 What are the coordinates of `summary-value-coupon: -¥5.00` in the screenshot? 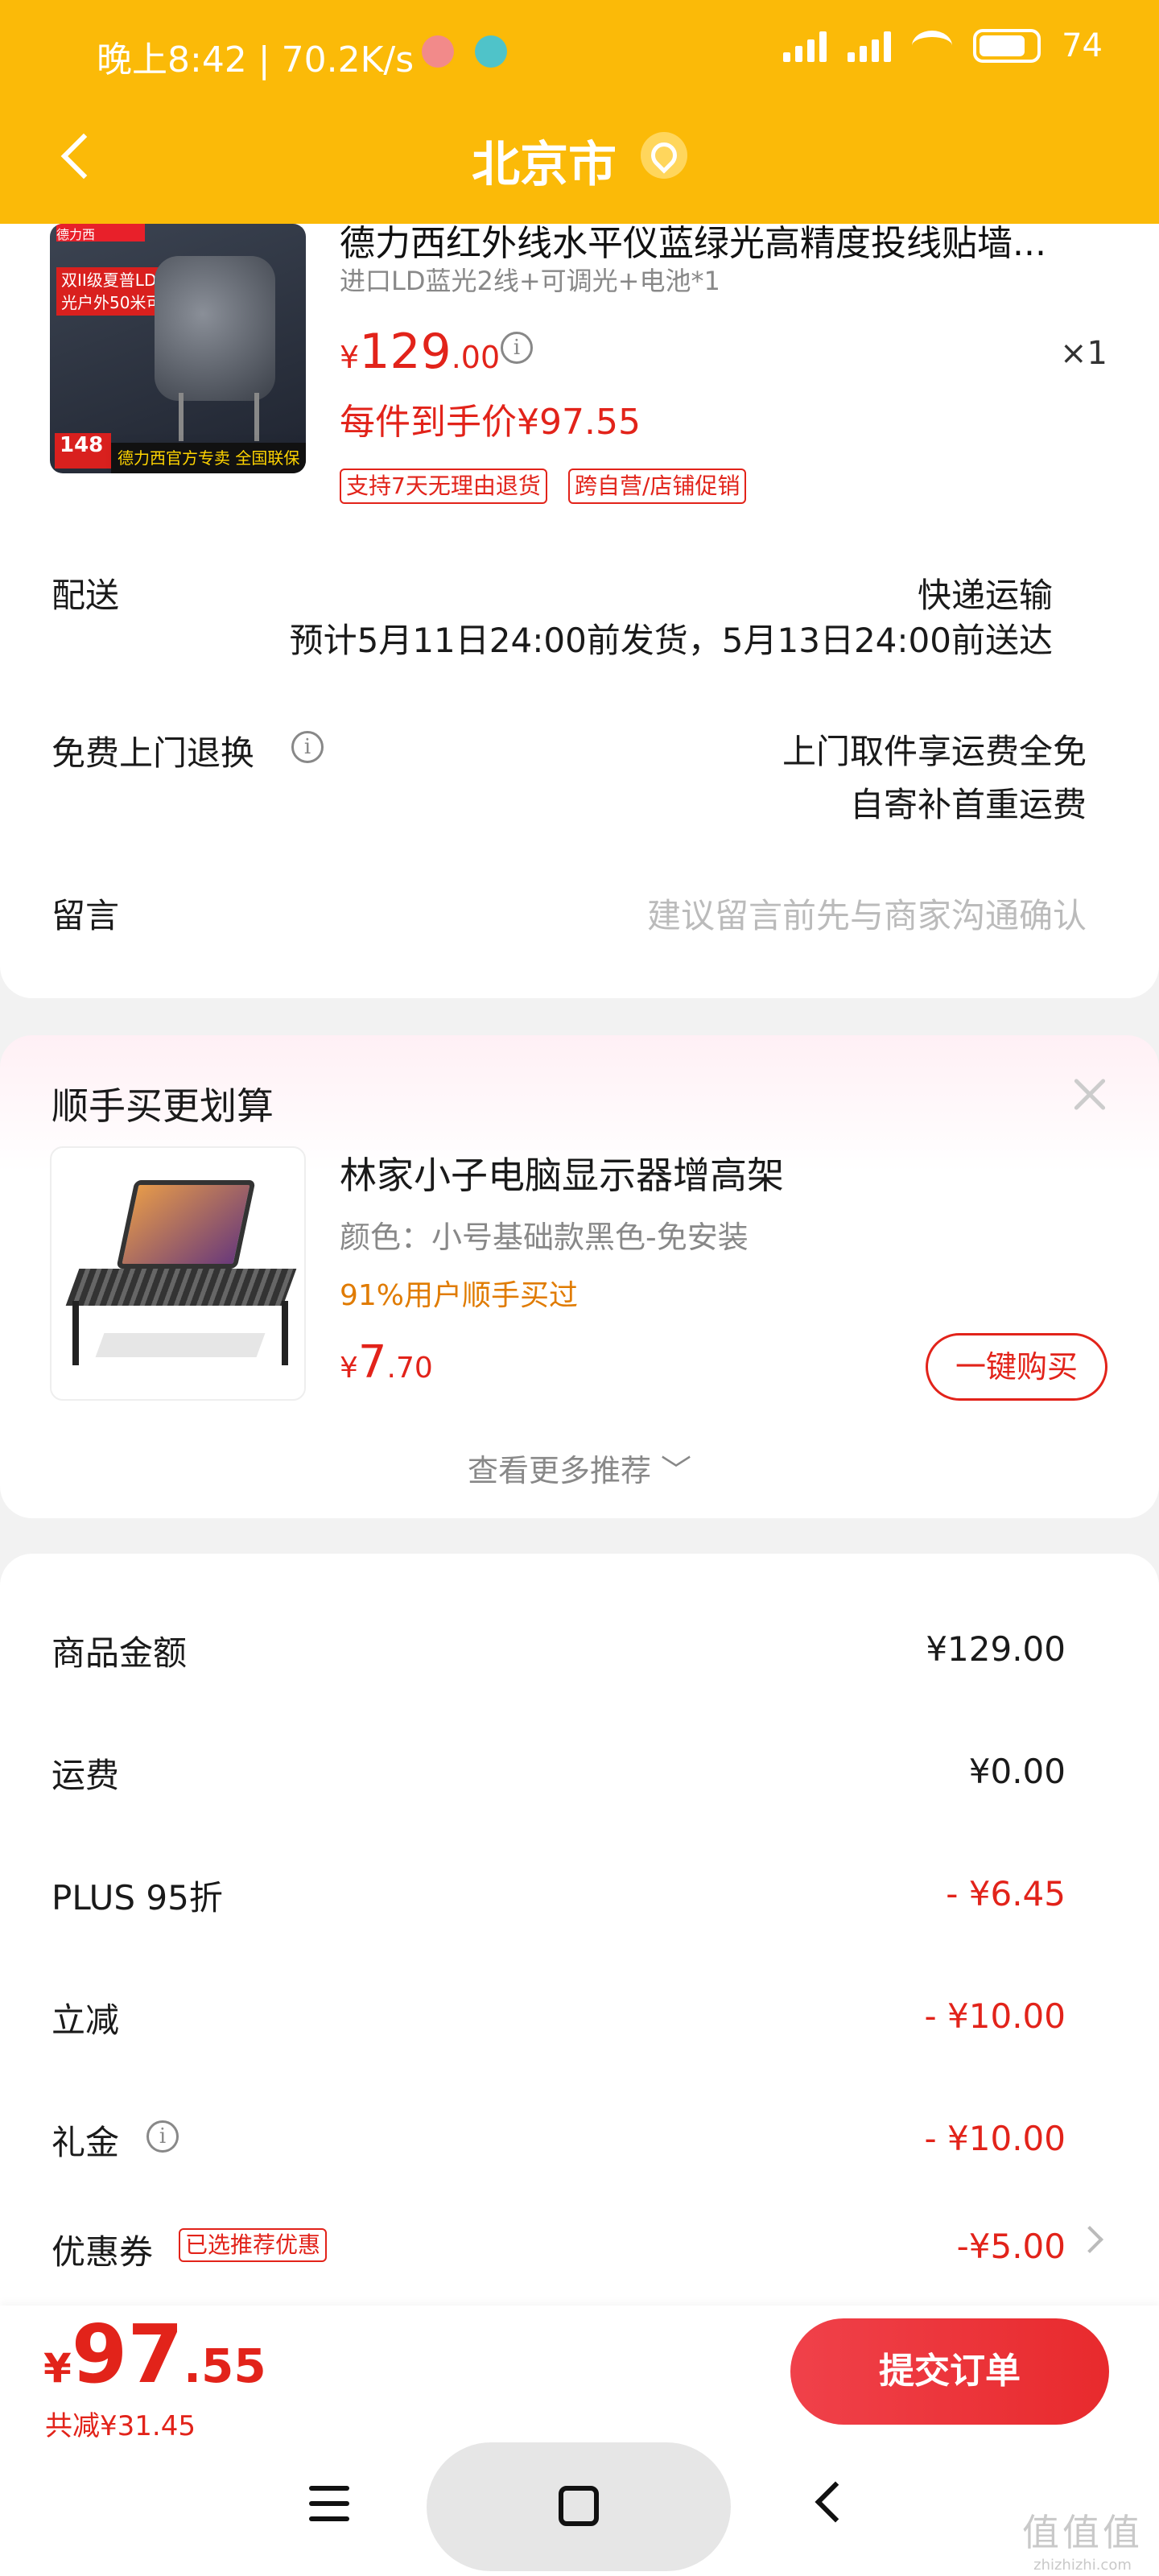 It's located at (1011, 2246).